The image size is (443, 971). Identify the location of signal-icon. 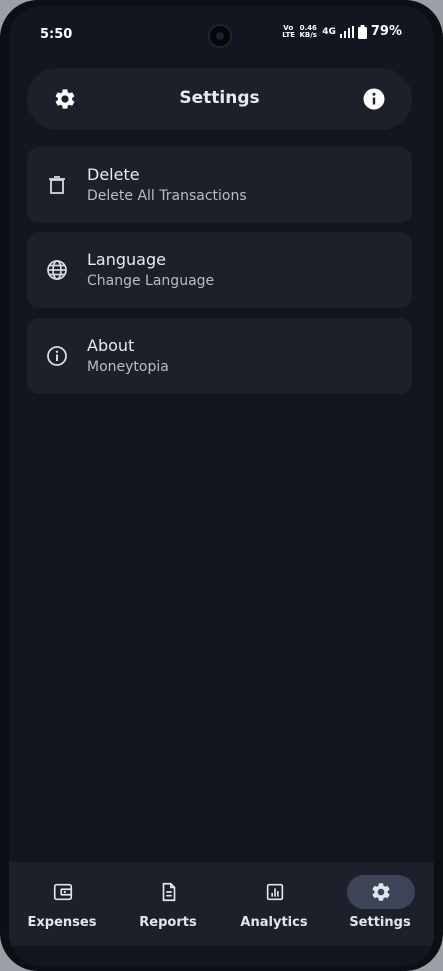
(346, 31).